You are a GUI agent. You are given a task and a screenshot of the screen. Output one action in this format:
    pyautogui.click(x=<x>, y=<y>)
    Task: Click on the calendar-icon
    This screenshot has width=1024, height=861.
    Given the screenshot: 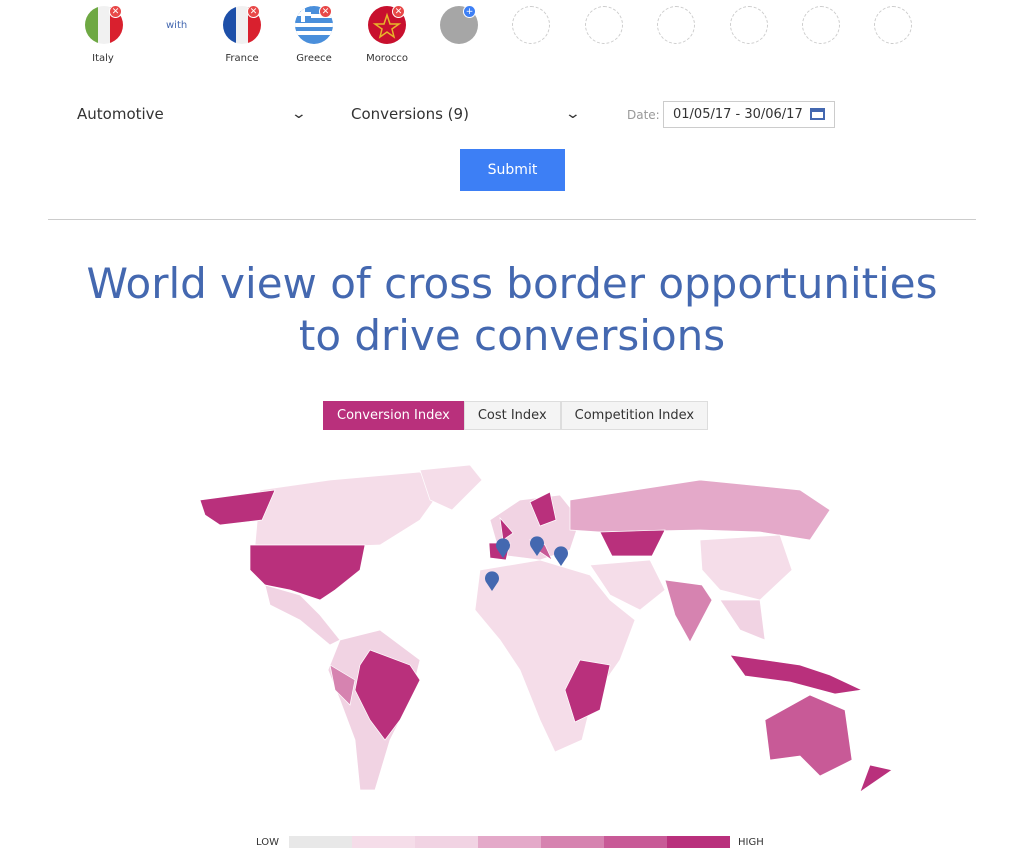 What is the action you would take?
    pyautogui.click(x=817, y=114)
    